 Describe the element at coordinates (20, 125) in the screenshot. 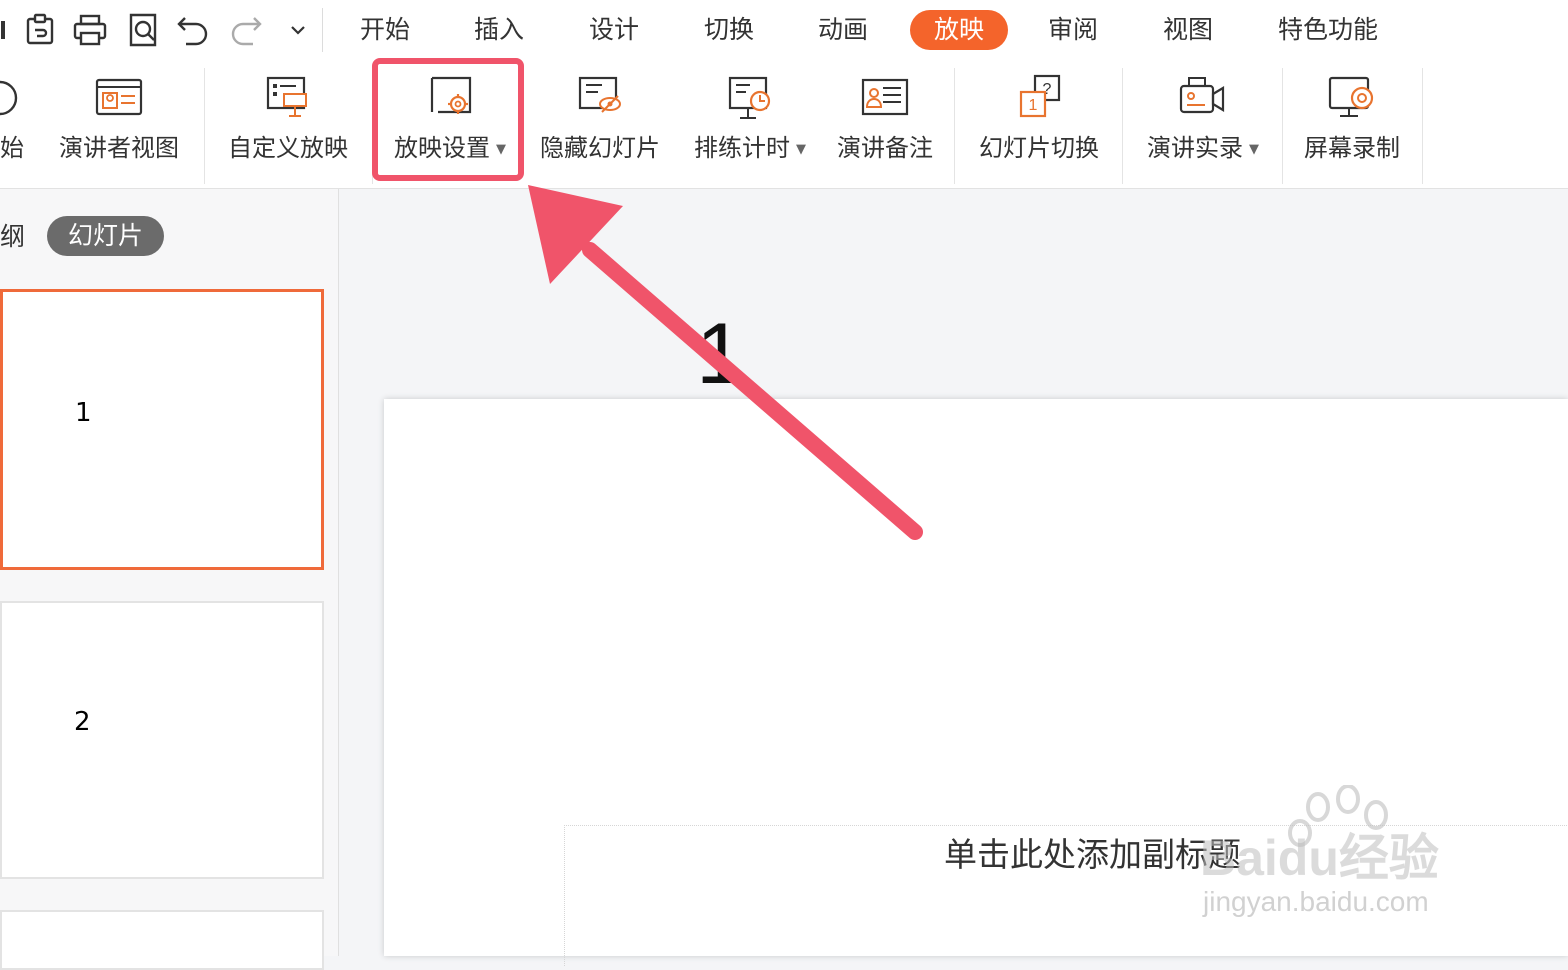

I see `from-start-button: 开始` at that location.